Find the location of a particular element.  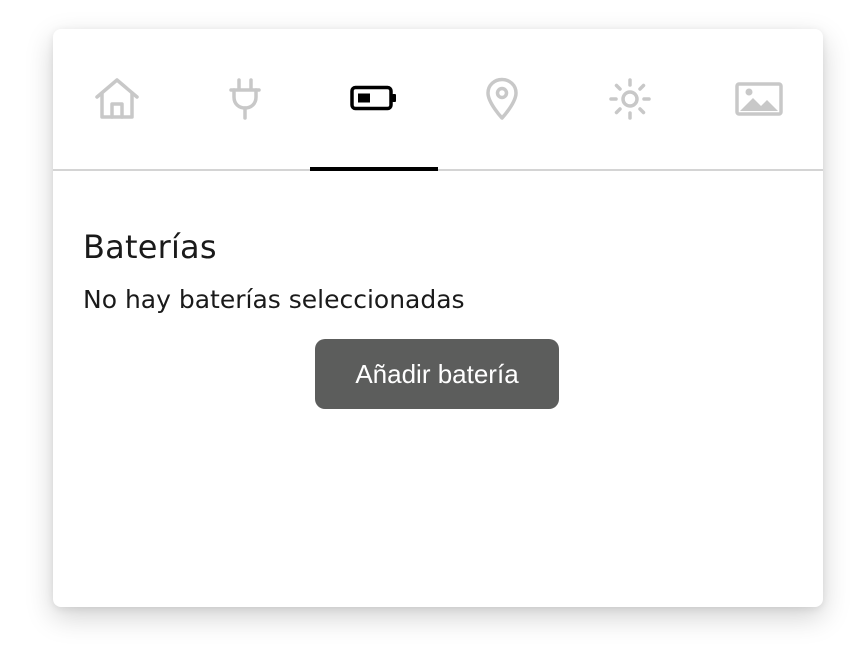

tab-plug is located at coordinates (245, 99).